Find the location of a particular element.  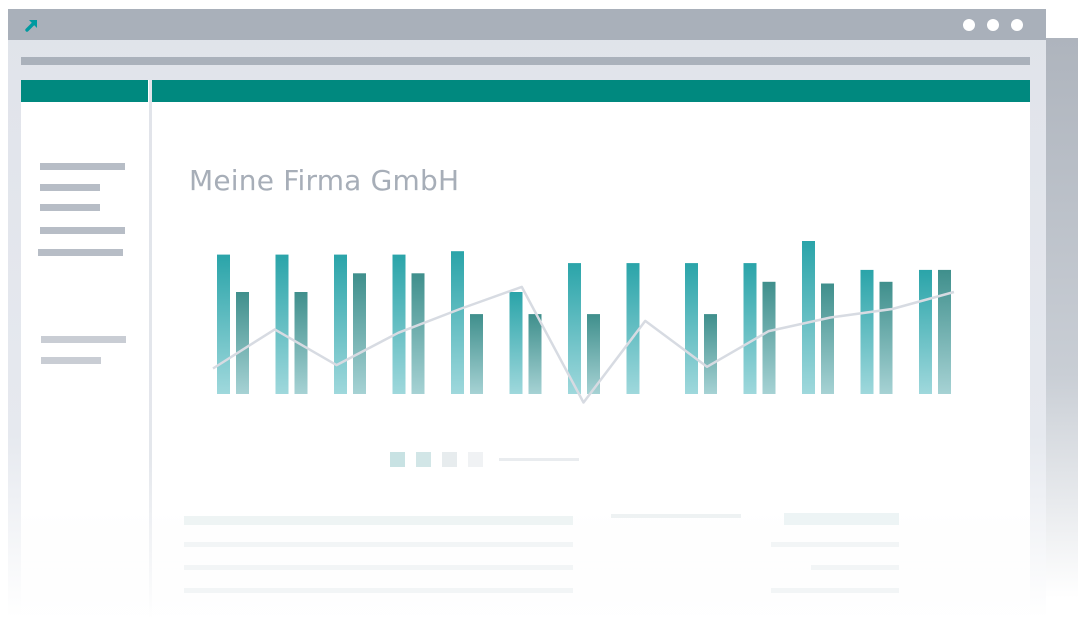

line-series is located at coordinates (583, 344).